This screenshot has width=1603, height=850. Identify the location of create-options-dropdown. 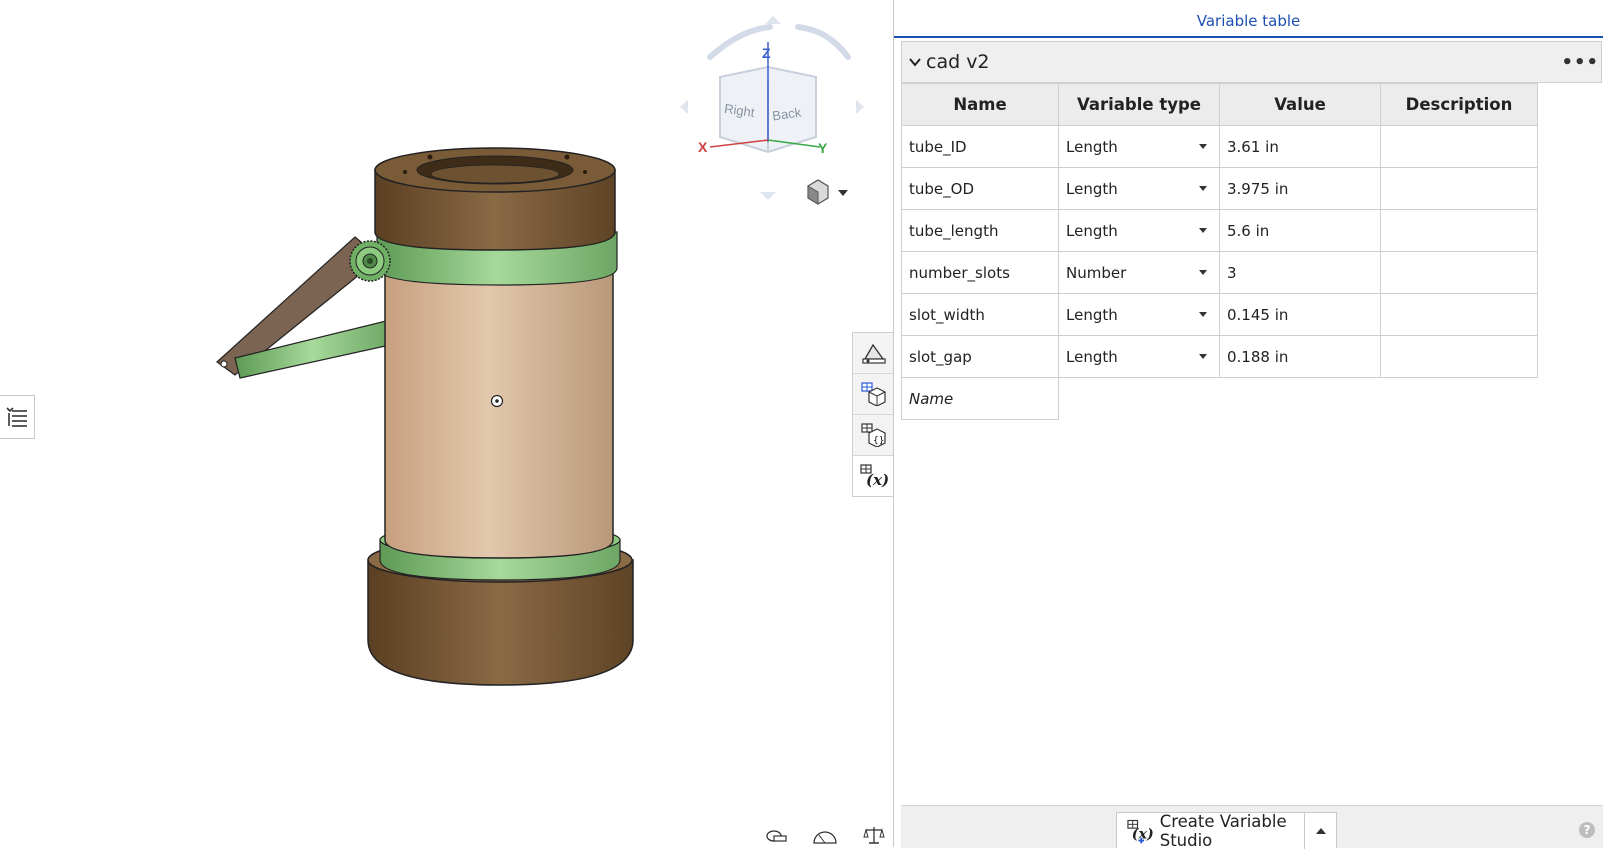
(1320, 831).